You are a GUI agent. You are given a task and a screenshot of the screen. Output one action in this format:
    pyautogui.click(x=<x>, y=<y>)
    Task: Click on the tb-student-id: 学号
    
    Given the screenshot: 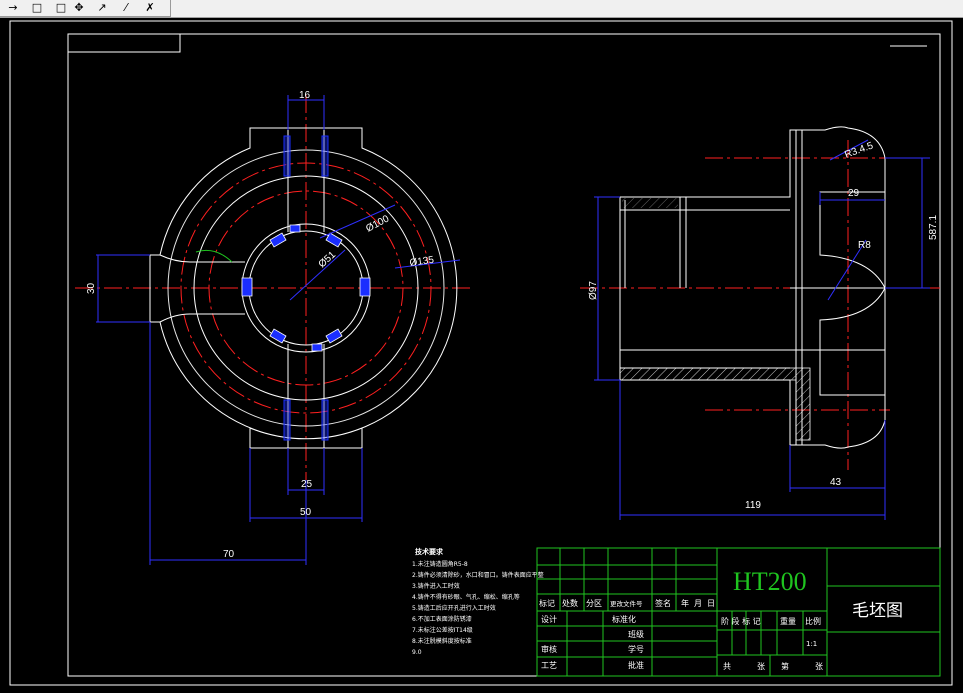 What is the action you would take?
    pyautogui.click(x=636, y=649)
    